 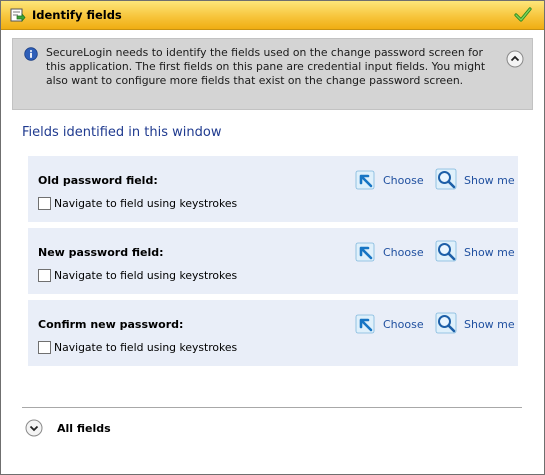 I want to click on section-title: Fields identified in this window, so click(x=122, y=132).